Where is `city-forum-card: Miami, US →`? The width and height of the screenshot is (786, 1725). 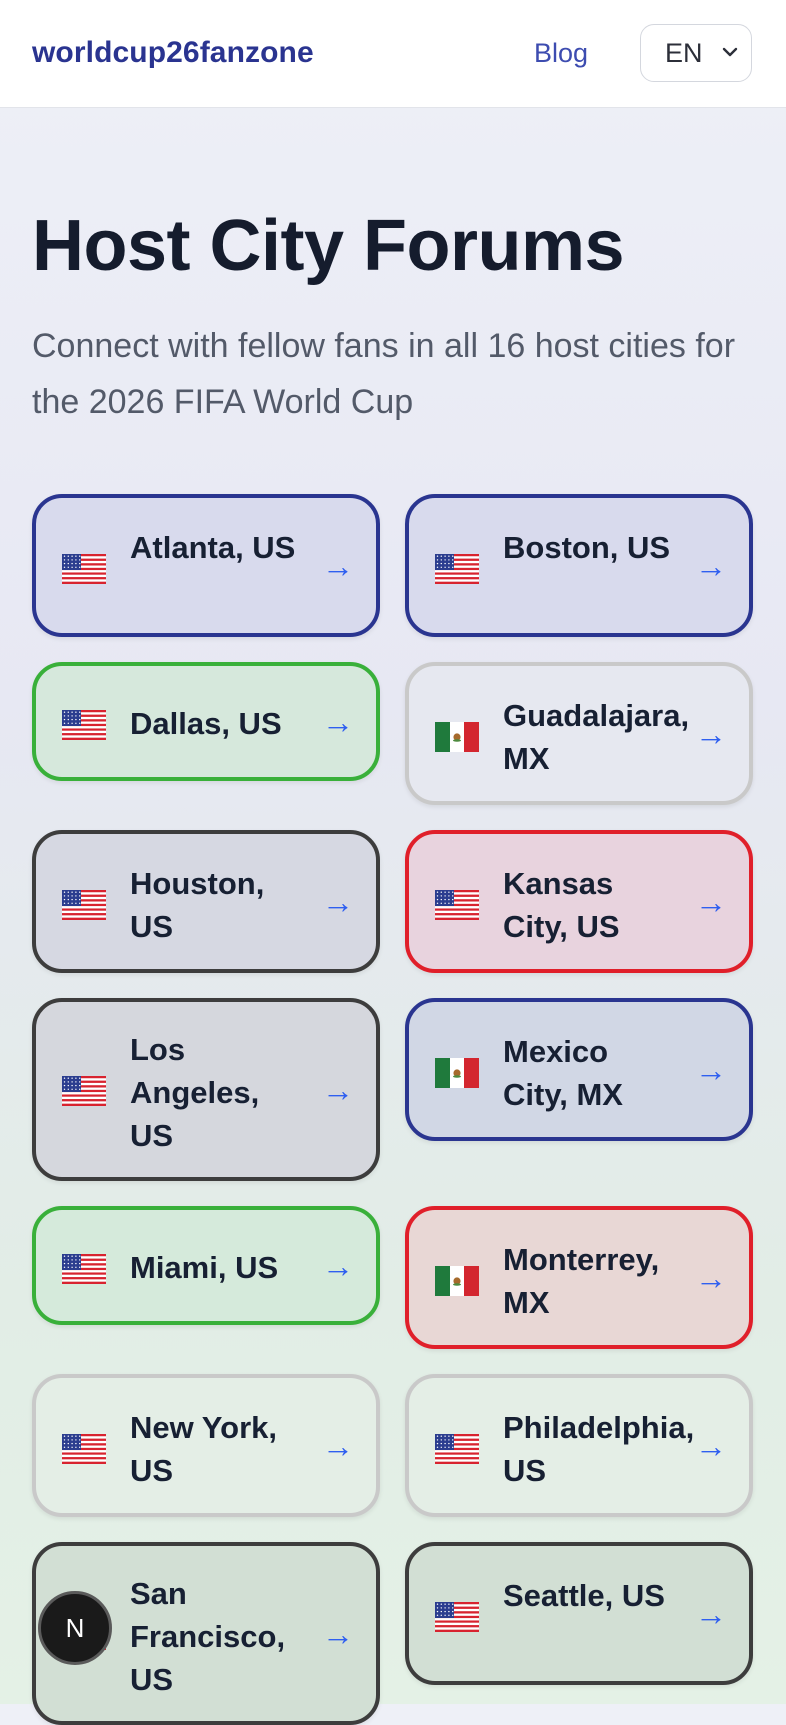 city-forum-card: Miami, US → is located at coordinates (206, 1265).